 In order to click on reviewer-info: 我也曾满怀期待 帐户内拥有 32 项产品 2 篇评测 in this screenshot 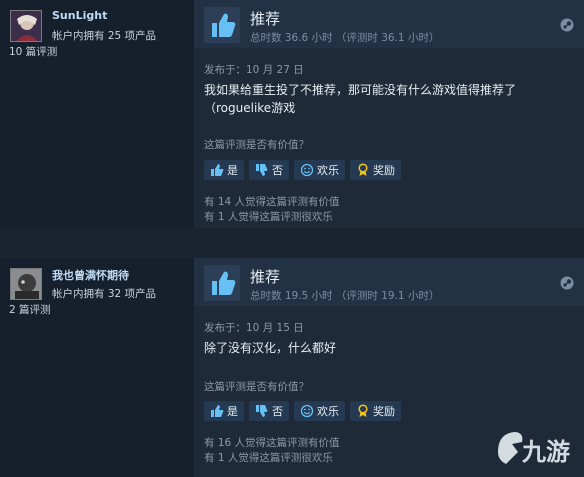, I will do `click(95, 367)`.